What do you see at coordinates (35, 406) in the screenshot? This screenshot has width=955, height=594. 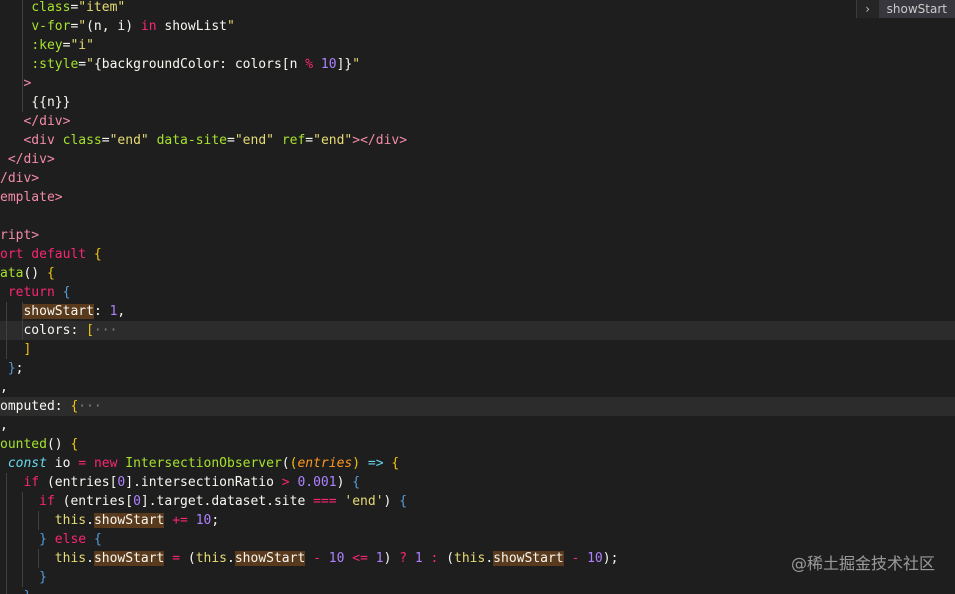 I see `code-token: omputed:` at bounding box center [35, 406].